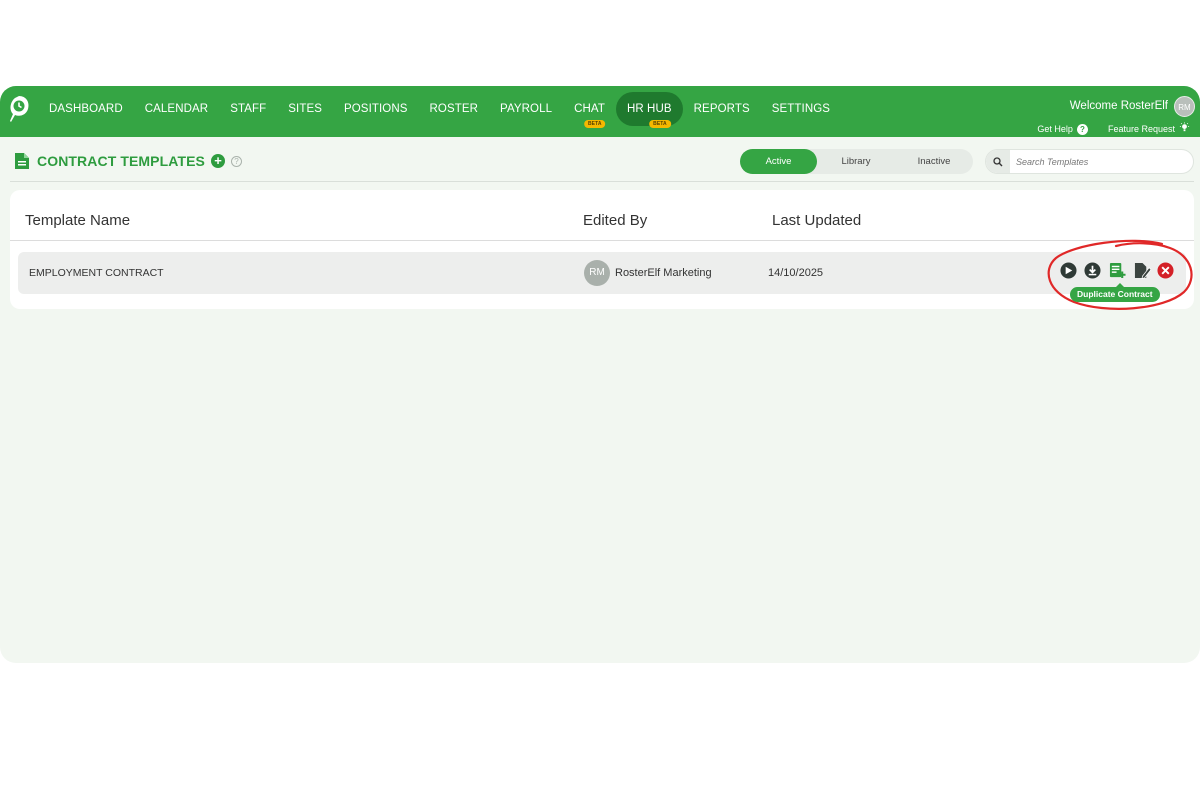 The width and height of the screenshot is (1200, 800). Describe the element at coordinates (934, 161) in the screenshot. I see `tab-inactive: Inactive` at that location.